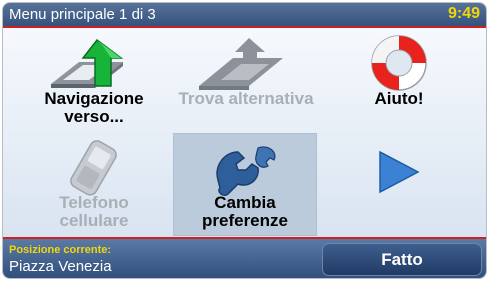  Describe the element at coordinates (60, 266) in the screenshot. I see `current-position-value: Piazza Venezia` at that location.